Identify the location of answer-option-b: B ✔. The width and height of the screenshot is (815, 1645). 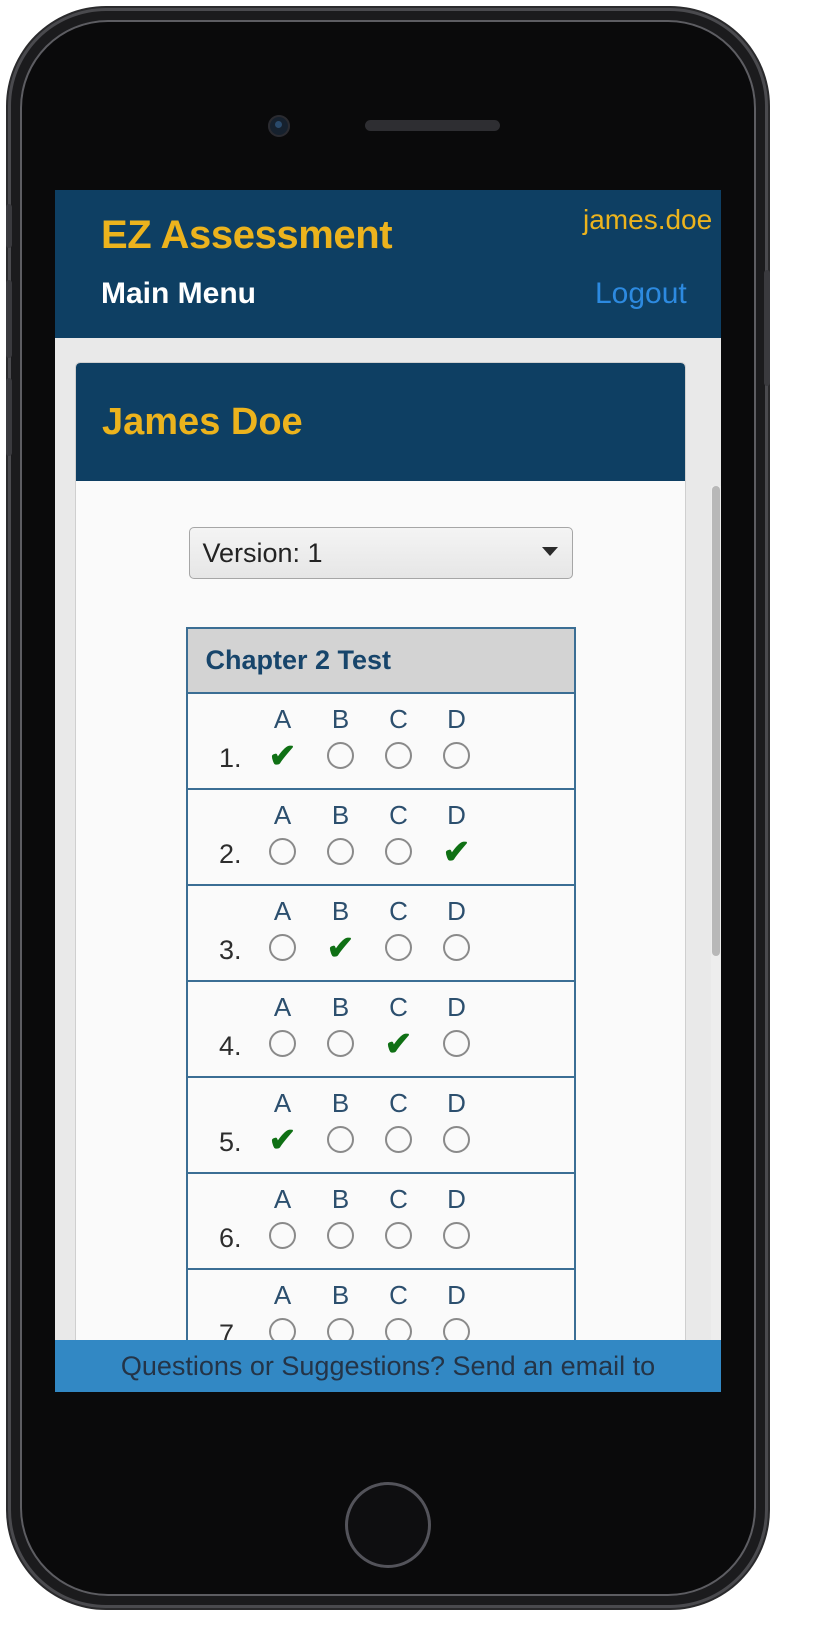
(341, 931).